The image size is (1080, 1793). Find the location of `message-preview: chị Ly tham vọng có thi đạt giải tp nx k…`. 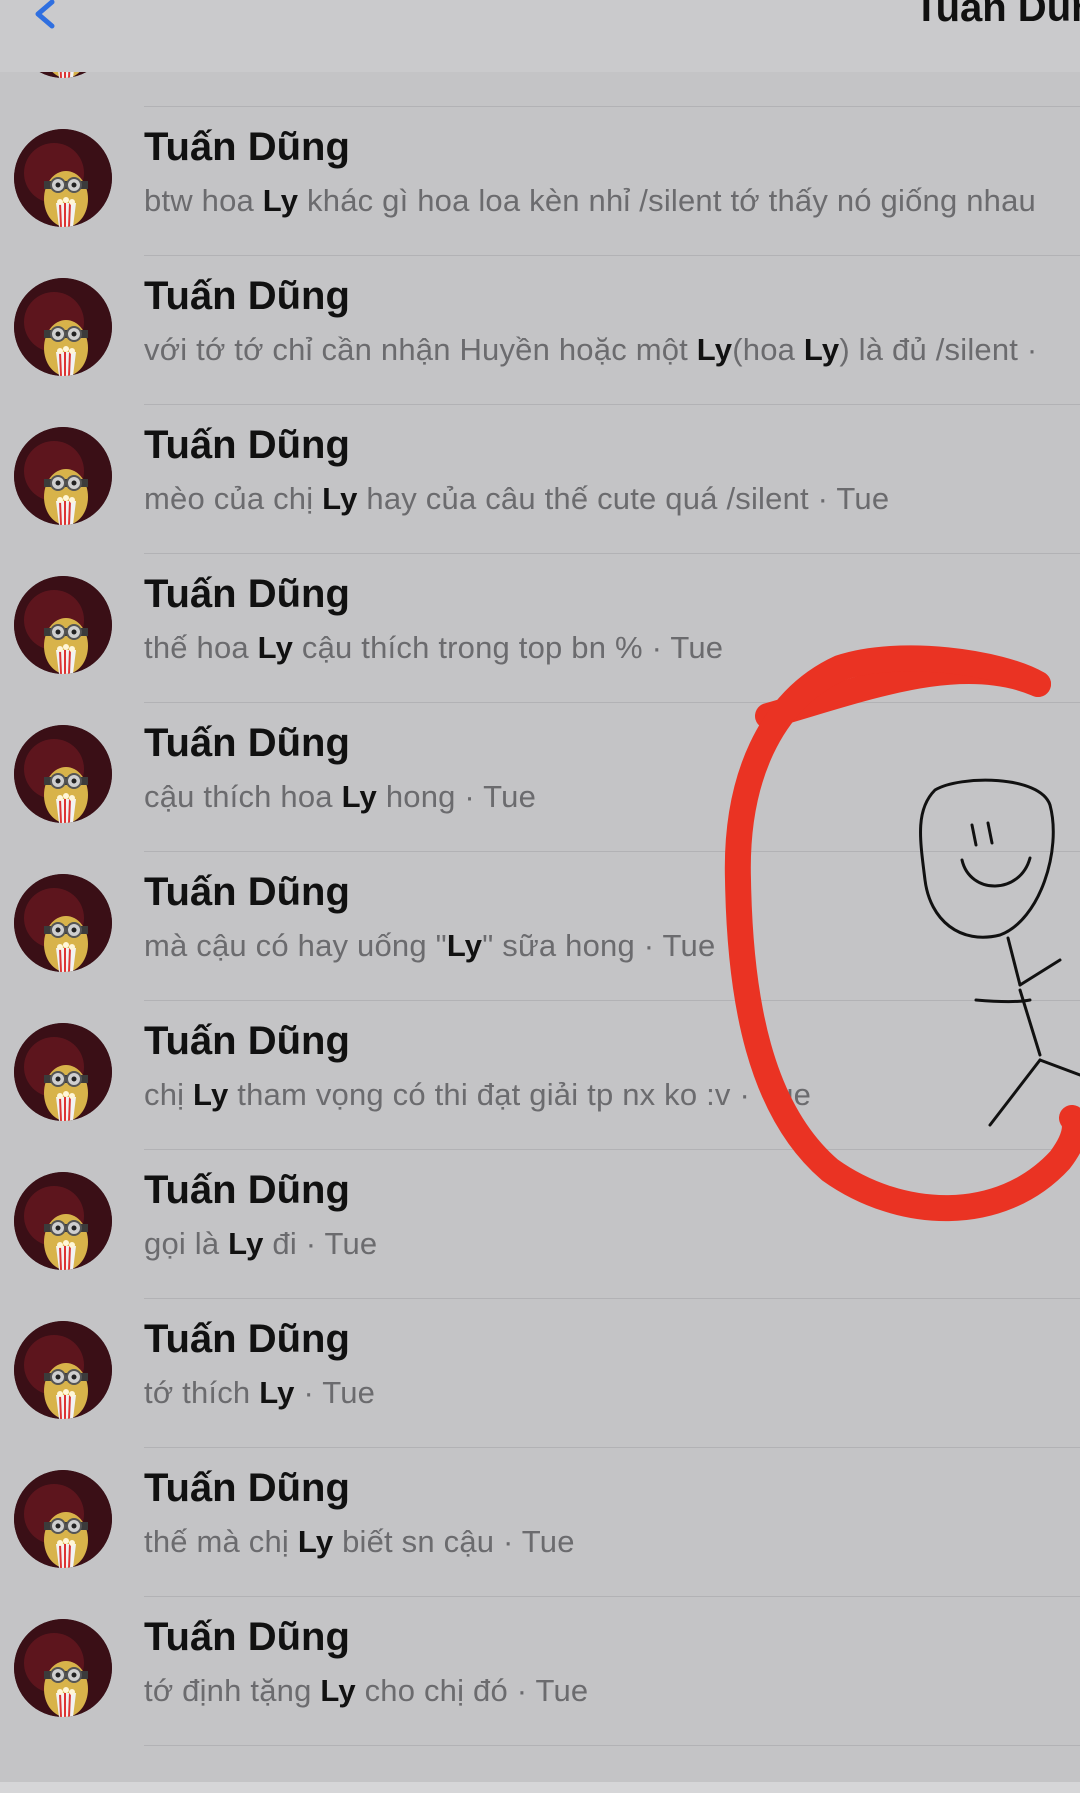

message-preview: chị Ly tham vọng có thi đạt giải tp nx k… is located at coordinates (477, 1095).